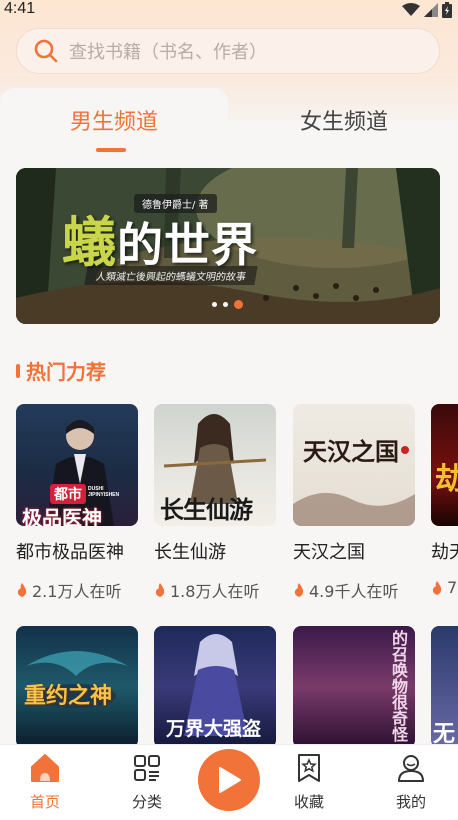 This screenshot has width=458, height=820. I want to click on tab-male-channel: 男生频道, so click(114, 120).